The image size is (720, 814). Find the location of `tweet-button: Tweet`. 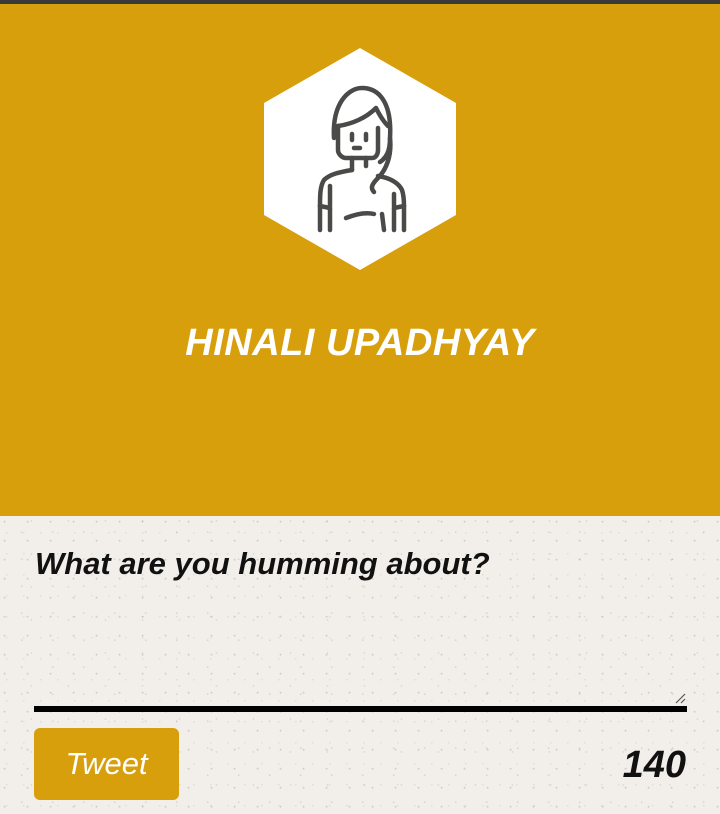

tweet-button: Tweet is located at coordinates (106, 764).